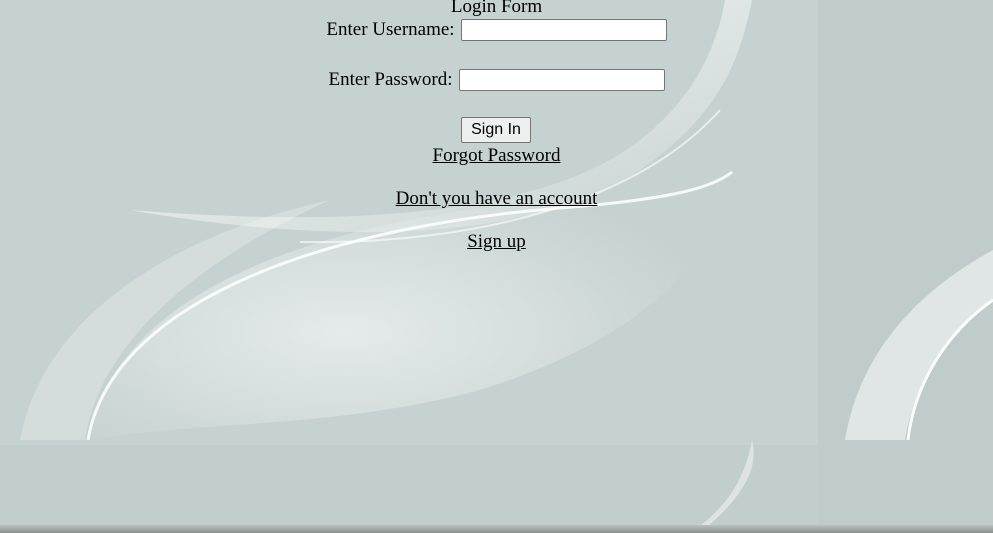  I want to click on username-row: Enter Username:, so click(496, 29).